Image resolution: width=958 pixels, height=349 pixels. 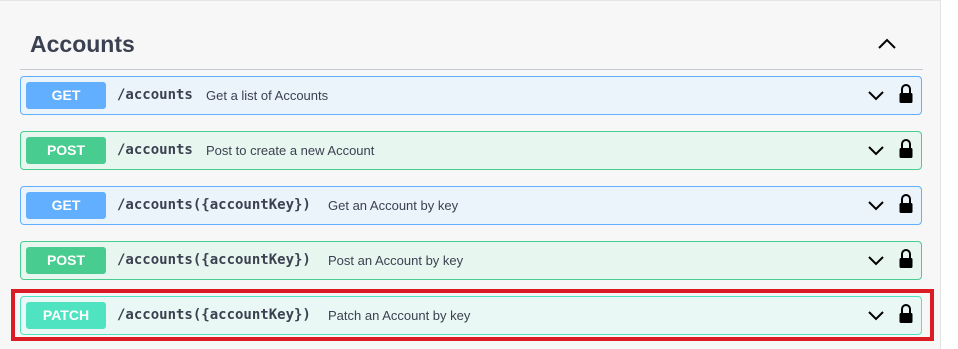 What do you see at coordinates (66, 315) in the screenshot?
I see `method-badge: PATCH` at bounding box center [66, 315].